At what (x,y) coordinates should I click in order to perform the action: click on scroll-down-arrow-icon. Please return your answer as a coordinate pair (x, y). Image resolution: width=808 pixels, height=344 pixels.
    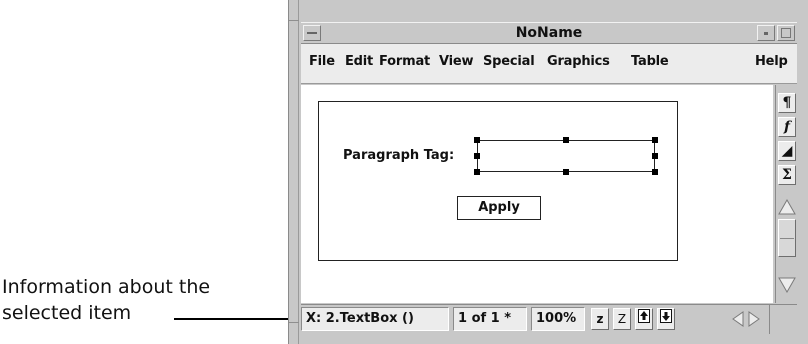
    Looking at the image, I should click on (787, 285).